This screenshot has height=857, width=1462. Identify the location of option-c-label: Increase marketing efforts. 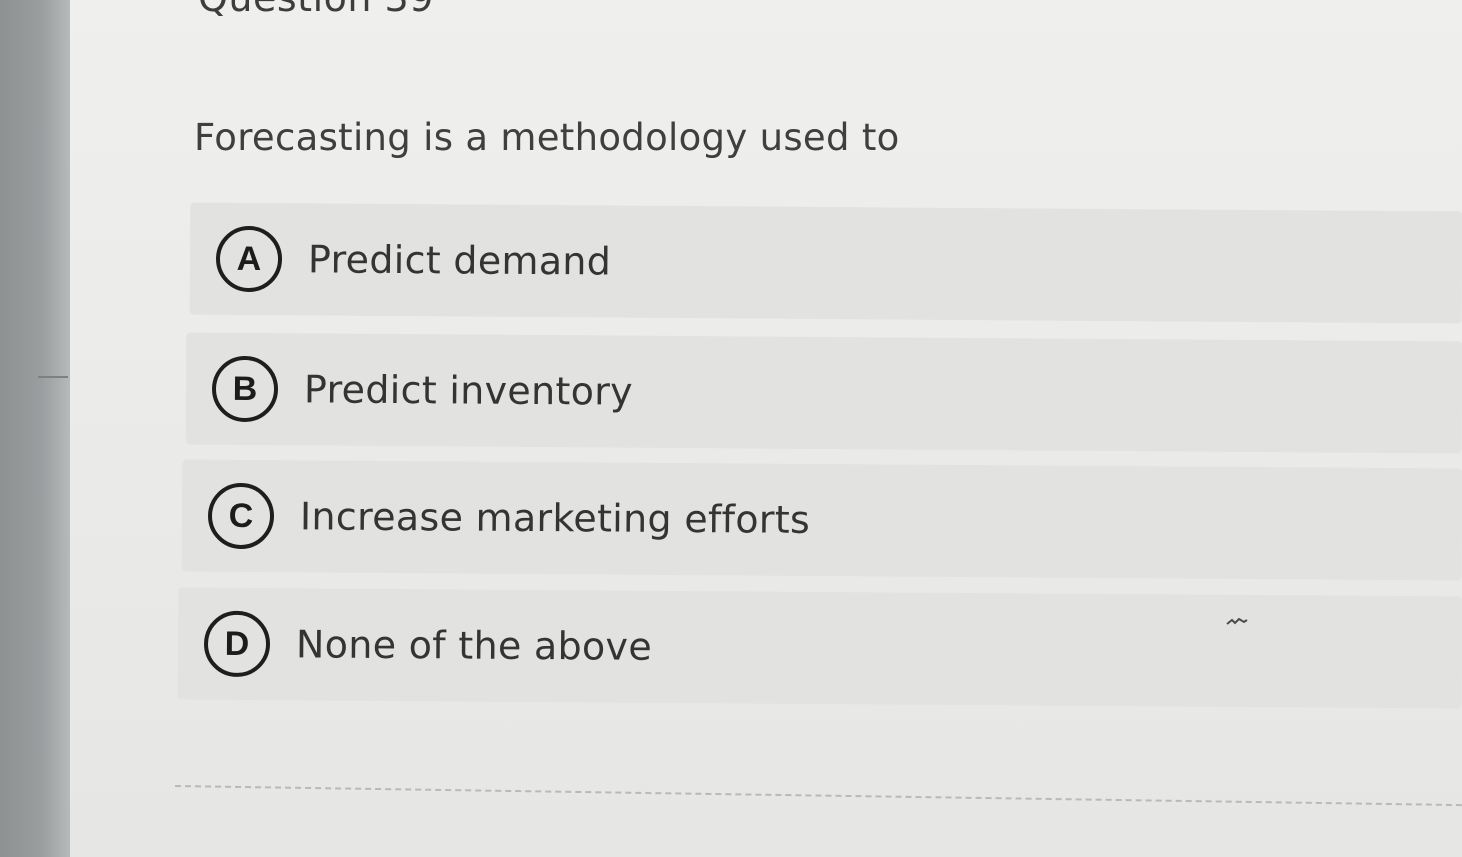
(555, 518).